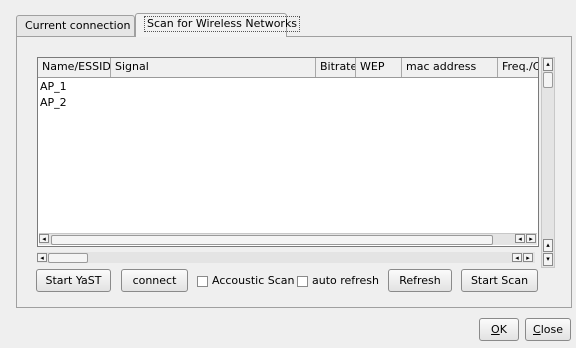  I want to click on ok-mnemonic: O, so click(495, 329).